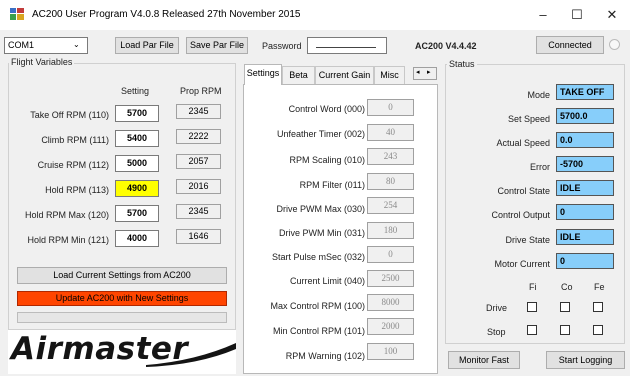  What do you see at coordinates (585, 188) in the screenshot?
I see `control-state-value: IDLE` at bounding box center [585, 188].